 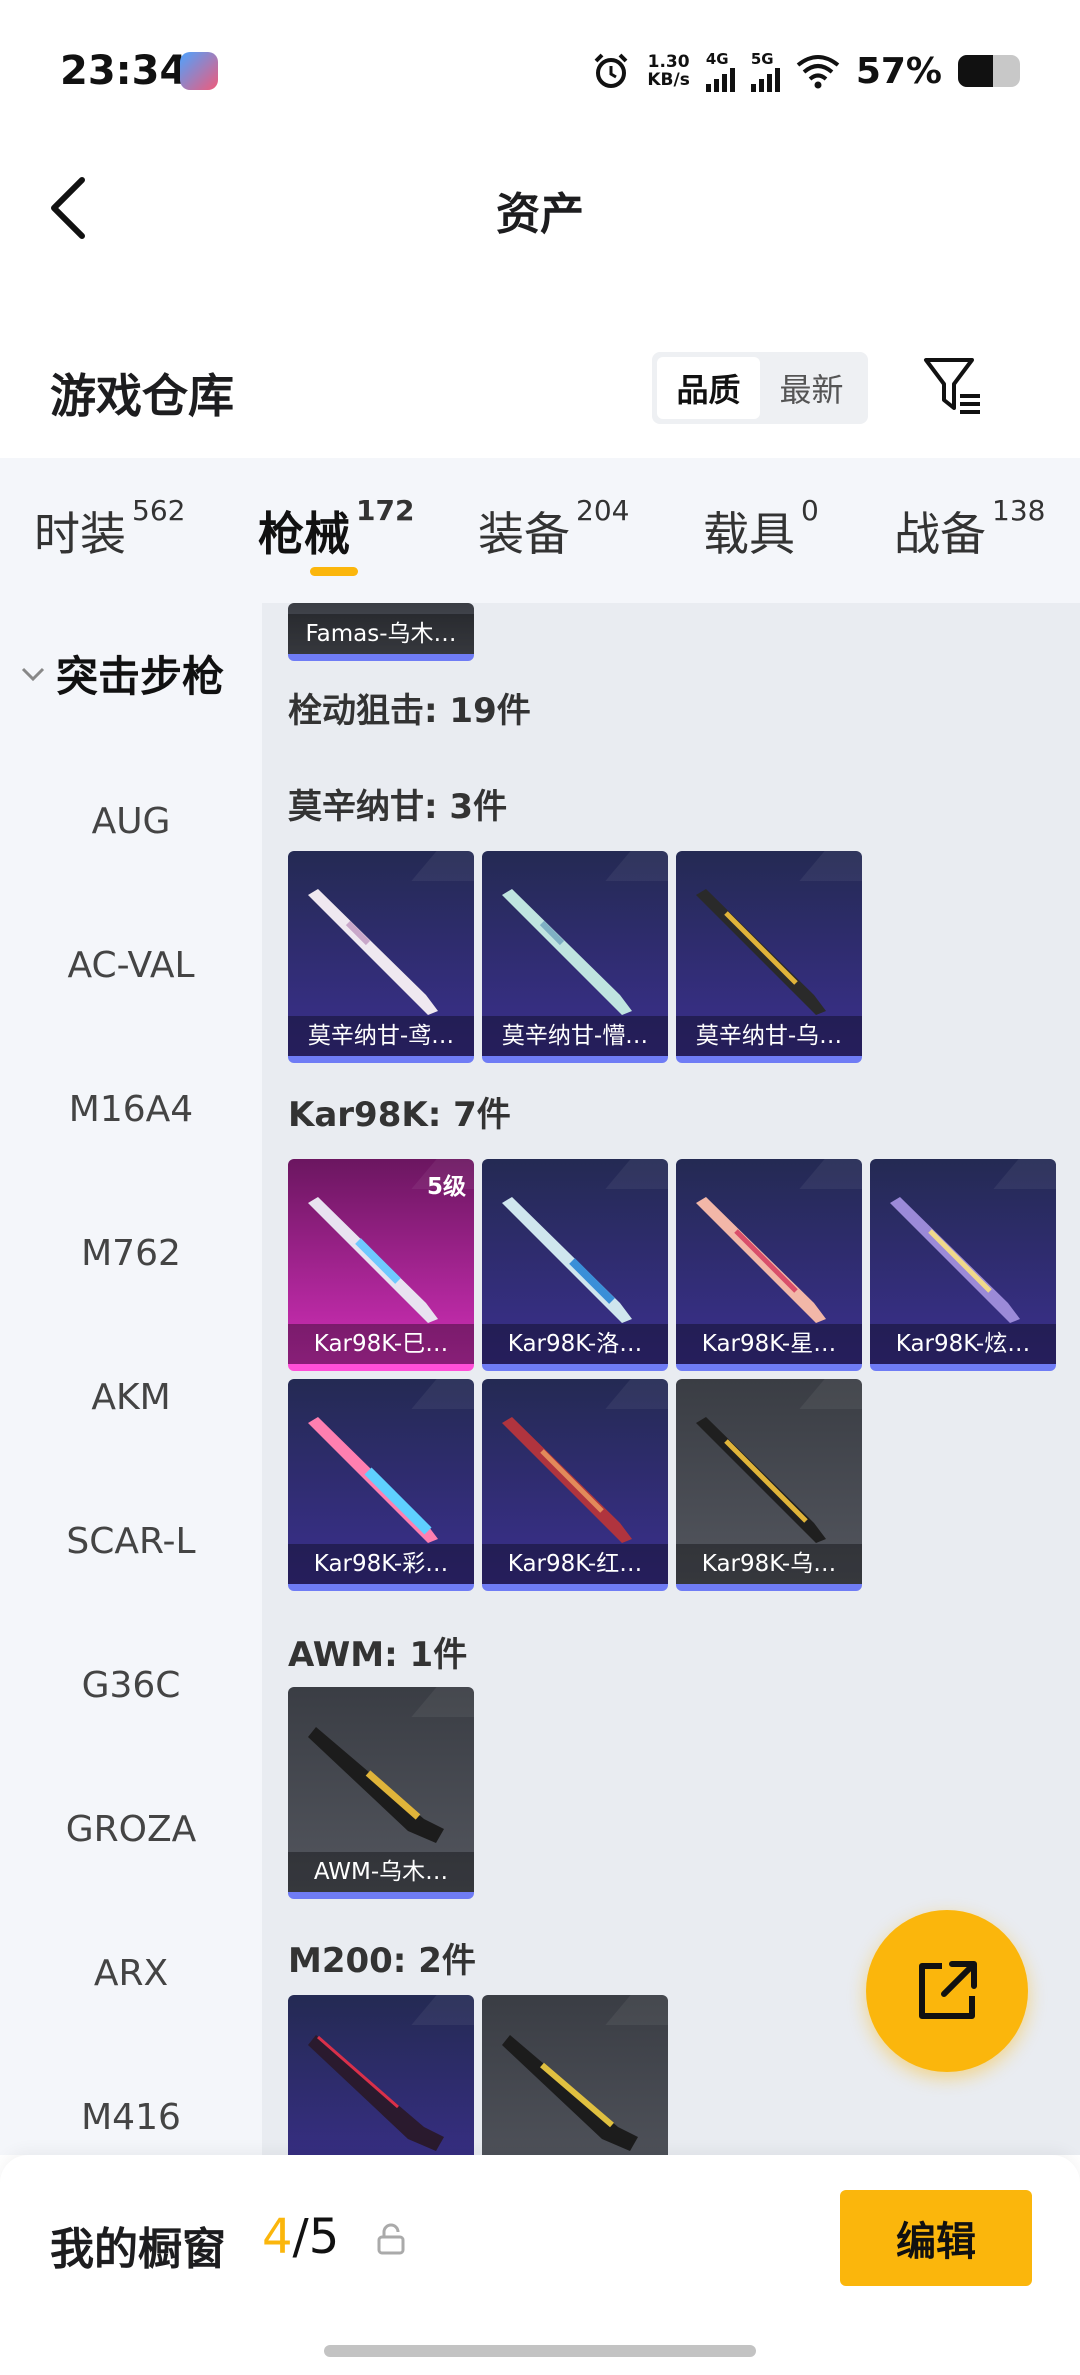 What do you see at coordinates (540, 70) in the screenshot?
I see `status-bar: 23:34 1.30 KB/s 4G 5G 57%` at bounding box center [540, 70].